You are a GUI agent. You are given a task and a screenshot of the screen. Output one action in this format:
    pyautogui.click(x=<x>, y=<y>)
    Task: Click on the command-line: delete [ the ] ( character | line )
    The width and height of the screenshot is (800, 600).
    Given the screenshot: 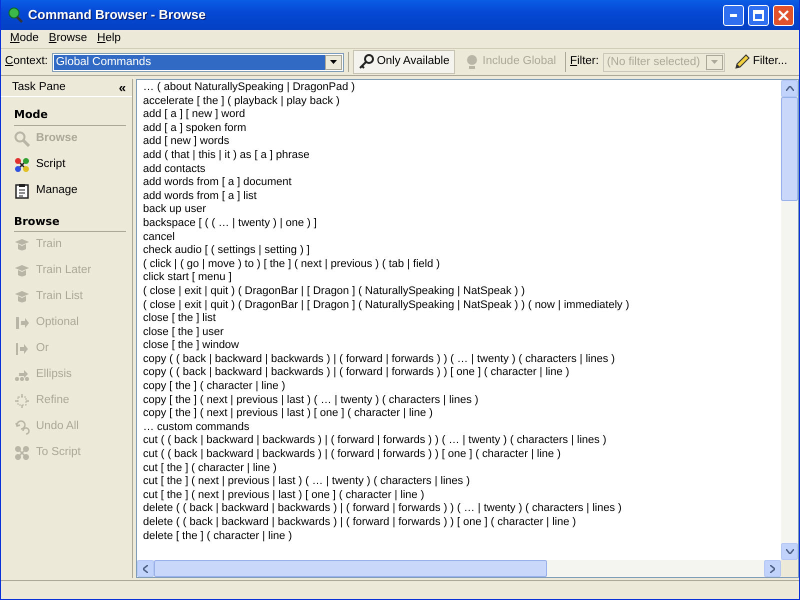 What is the action you would take?
    pyautogui.click(x=459, y=537)
    